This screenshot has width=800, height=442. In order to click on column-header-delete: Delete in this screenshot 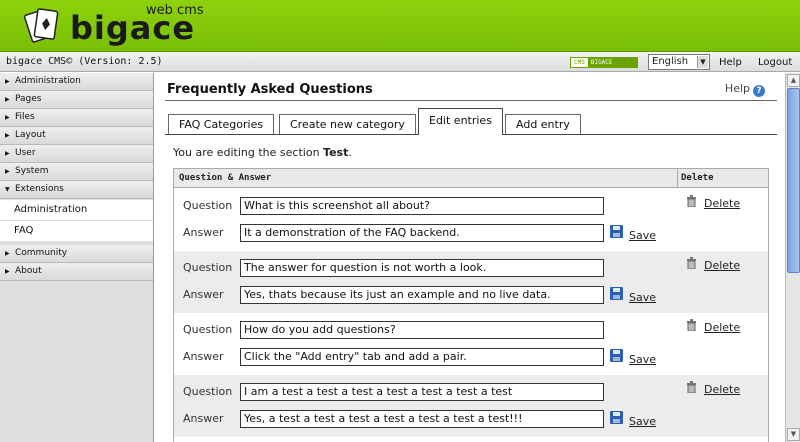, I will do `click(697, 178)`.